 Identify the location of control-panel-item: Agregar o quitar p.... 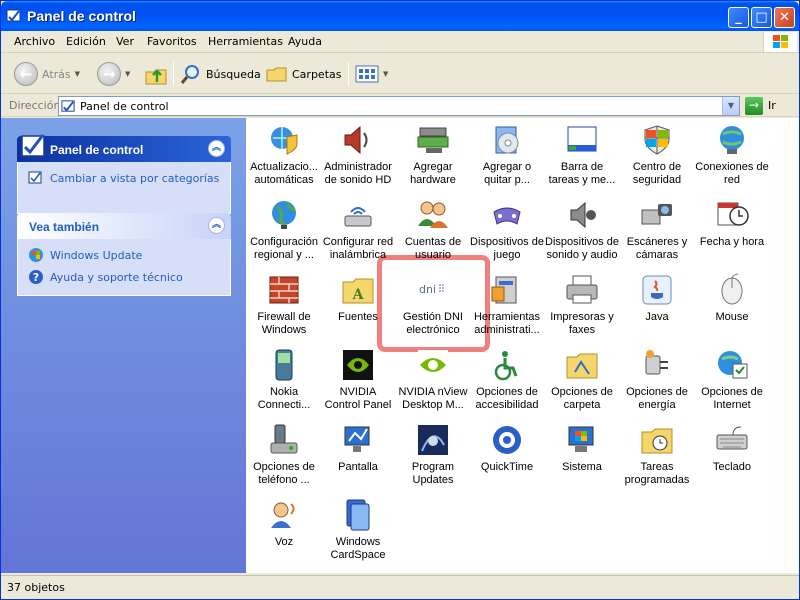
(507, 157).